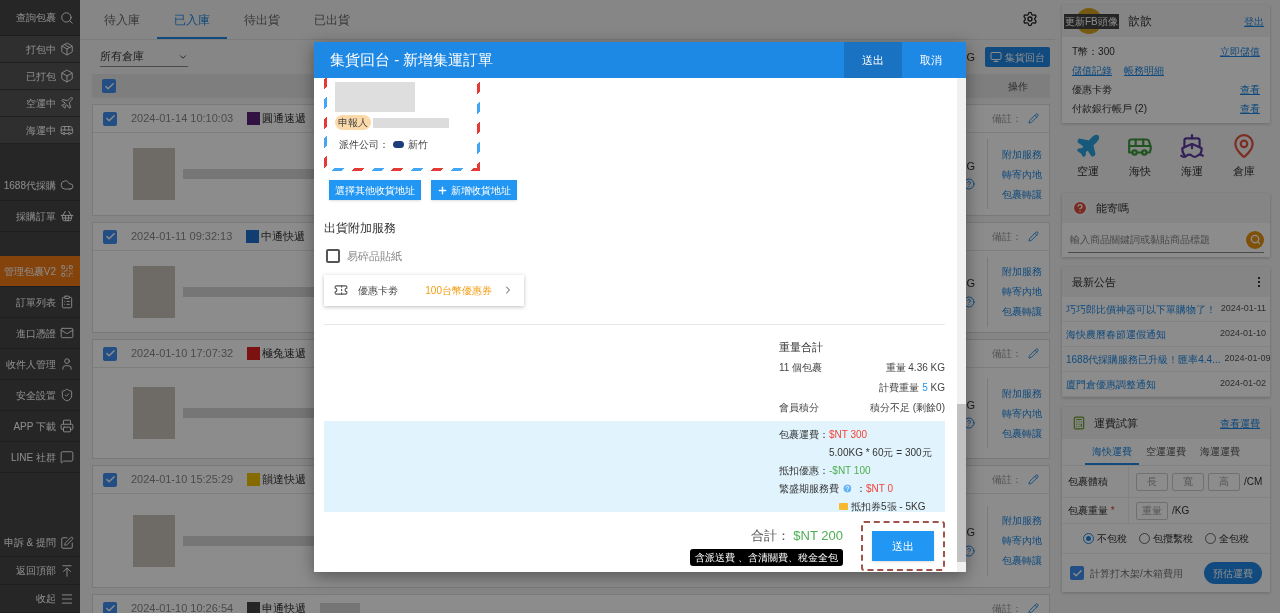 This screenshot has height=613, width=1280. I want to click on tab: 海快運費, so click(1112, 452).